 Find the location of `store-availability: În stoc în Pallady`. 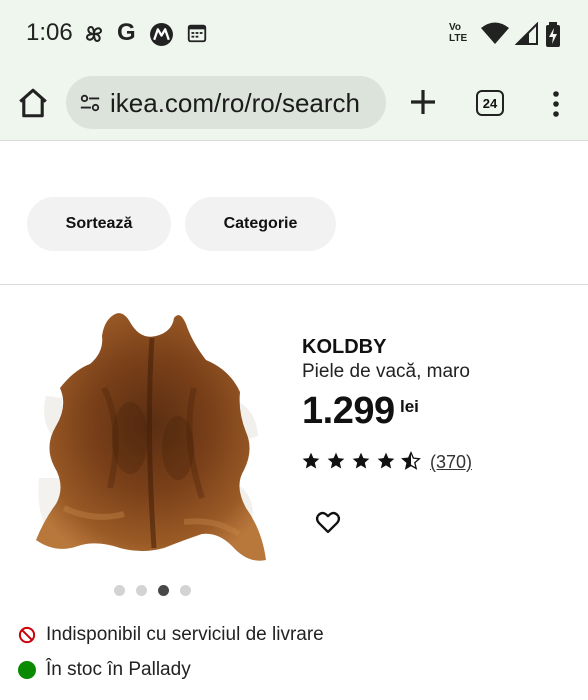

store-availability: În stoc în Pallady is located at coordinates (104, 670).